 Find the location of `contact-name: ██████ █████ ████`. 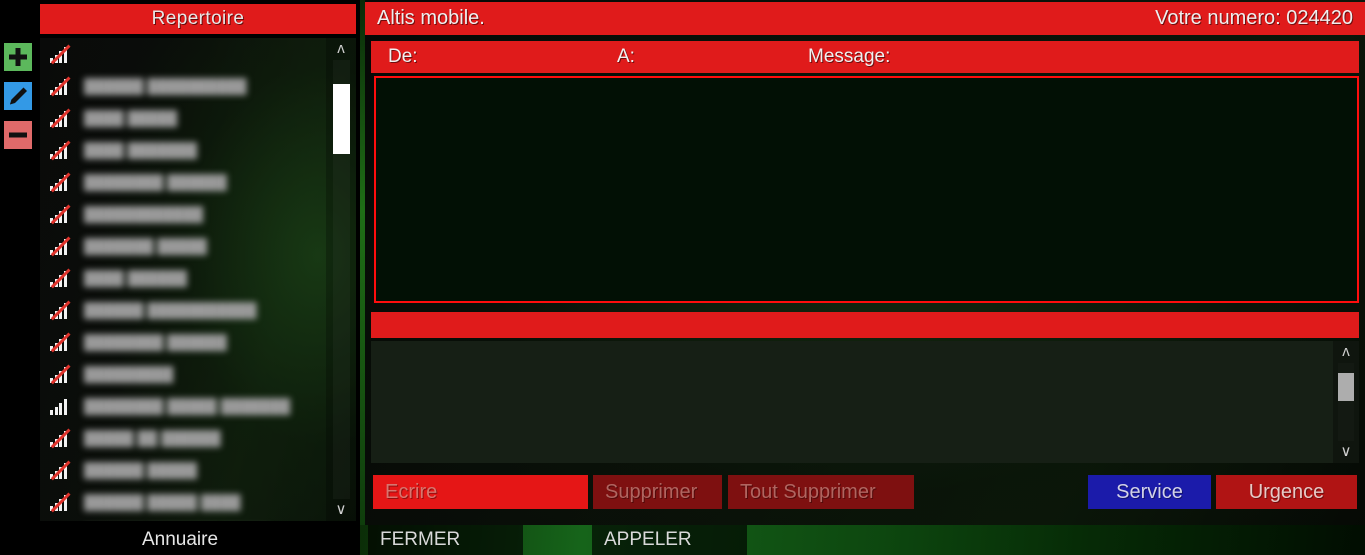

contact-name: ██████ █████ ████ is located at coordinates (162, 502).